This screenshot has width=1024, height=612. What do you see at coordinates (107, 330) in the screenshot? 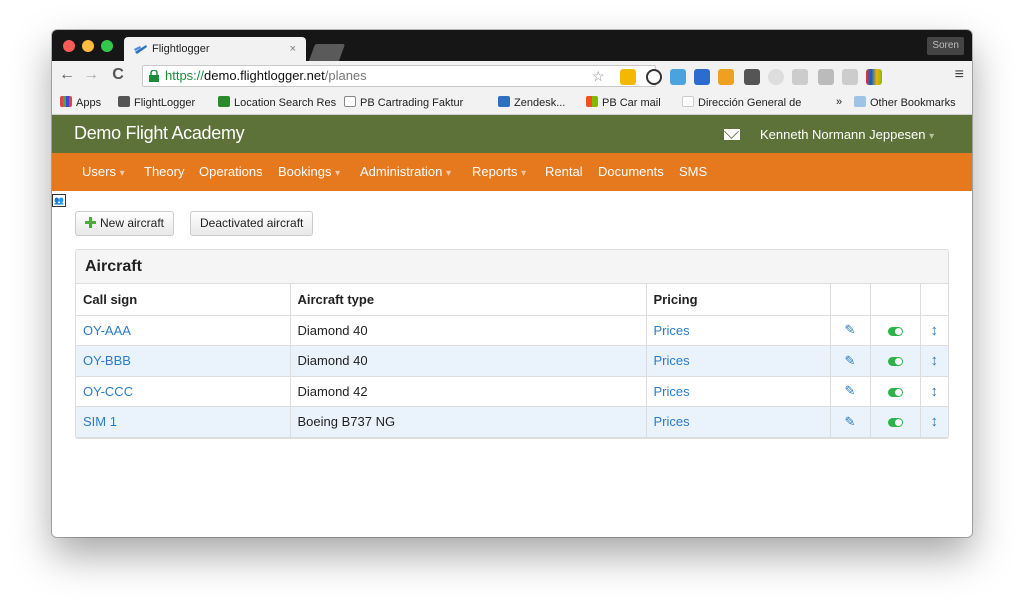
I see `call-sign-link: OY-AAA` at bounding box center [107, 330].